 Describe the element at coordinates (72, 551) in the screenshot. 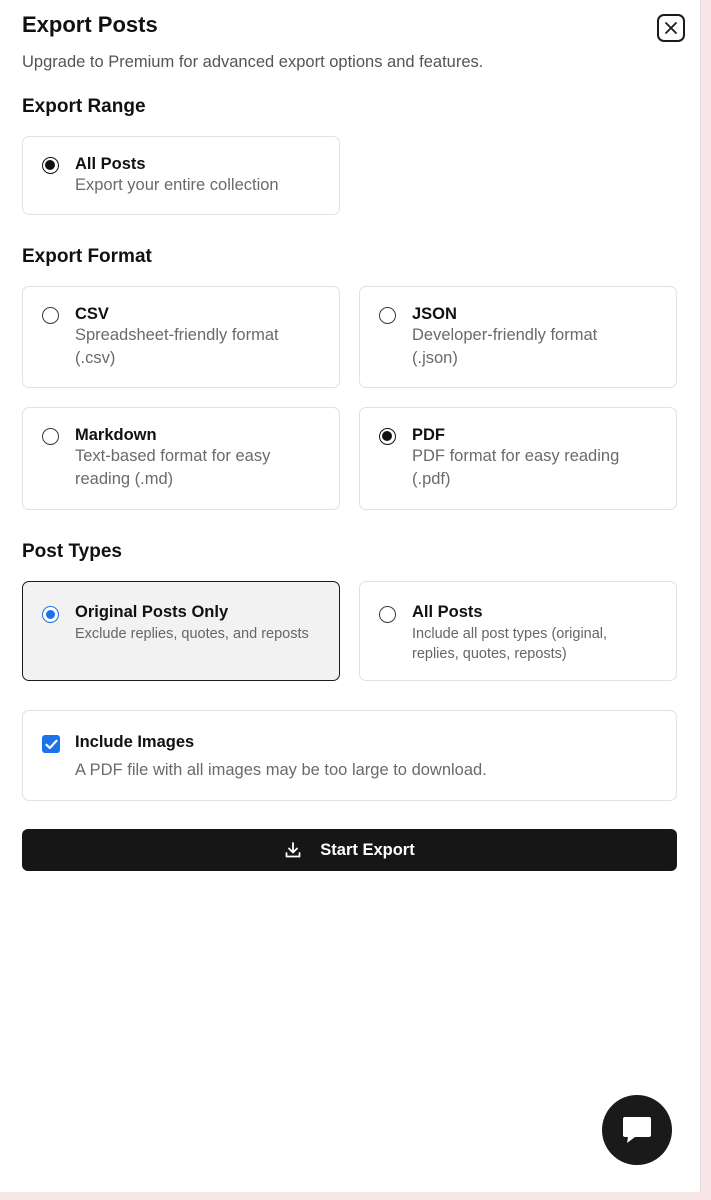

I see `post-types-heading: Post Types` at that location.